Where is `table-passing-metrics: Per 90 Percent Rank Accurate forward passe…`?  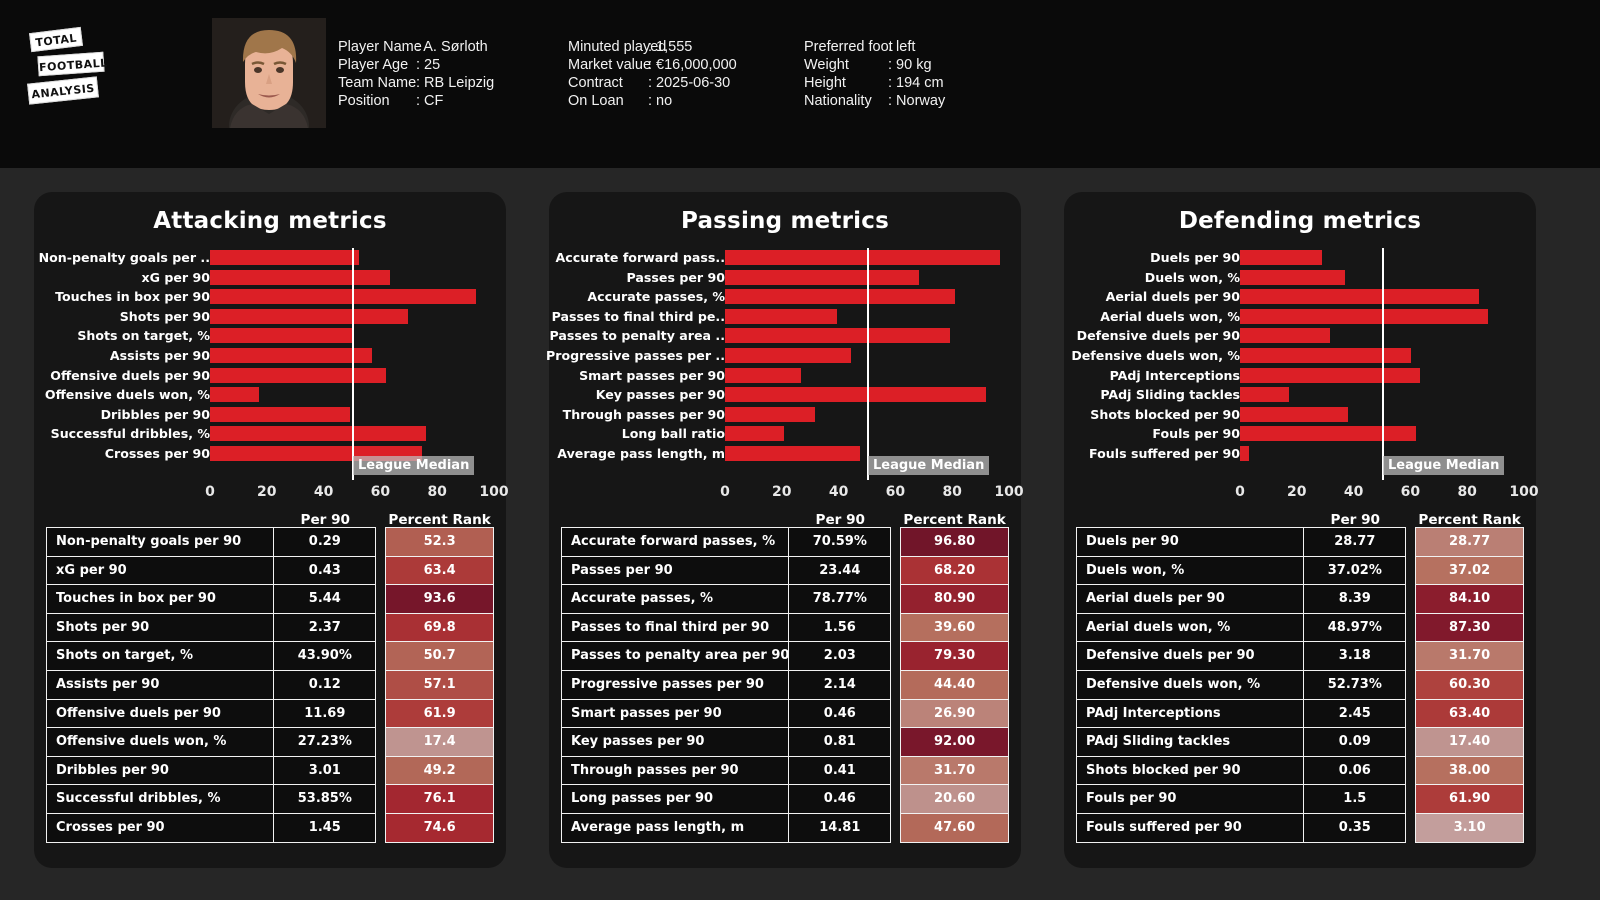
table-passing-metrics: Per 90 Percent Rank Accurate forward passe… is located at coordinates (785, 670).